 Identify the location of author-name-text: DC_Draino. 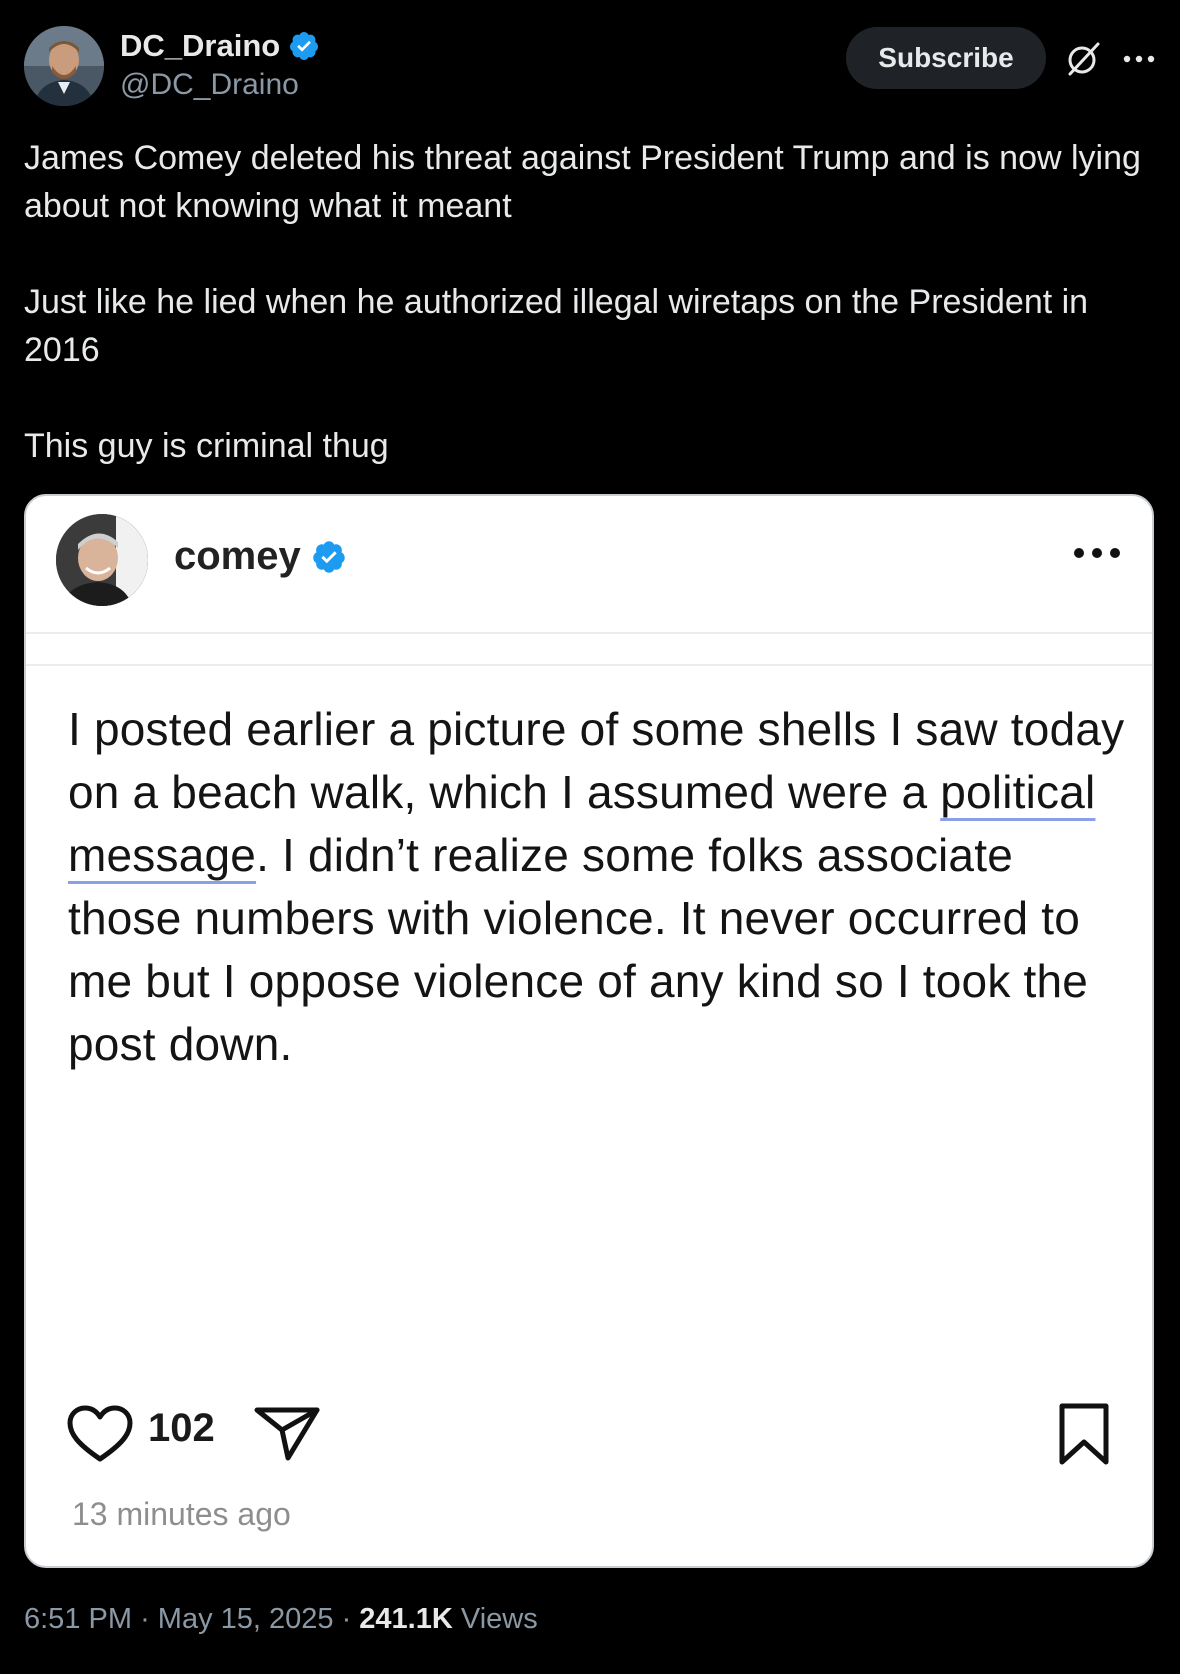
(200, 45).